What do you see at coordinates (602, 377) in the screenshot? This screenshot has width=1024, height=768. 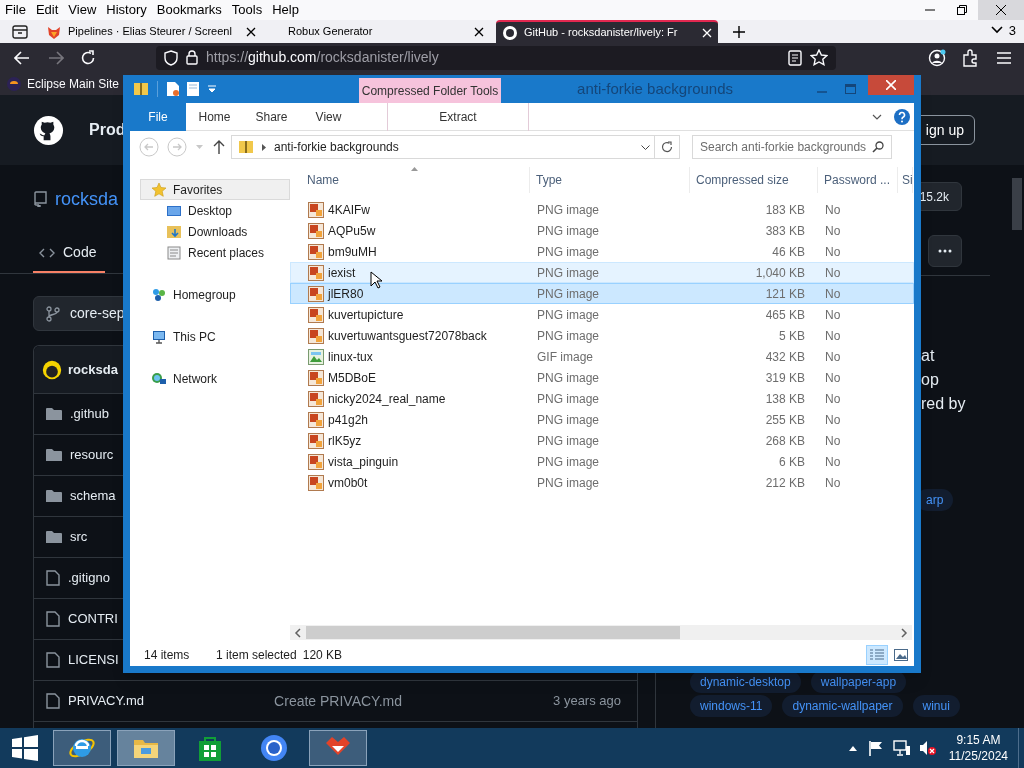 I see `file-row: M5DBoE PNG image 319 KB No` at bounding box center [602, 377].